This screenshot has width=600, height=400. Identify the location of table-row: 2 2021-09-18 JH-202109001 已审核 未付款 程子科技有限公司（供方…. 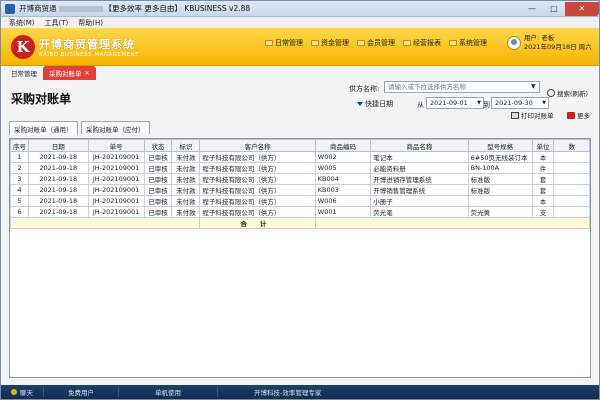
(300, 168).